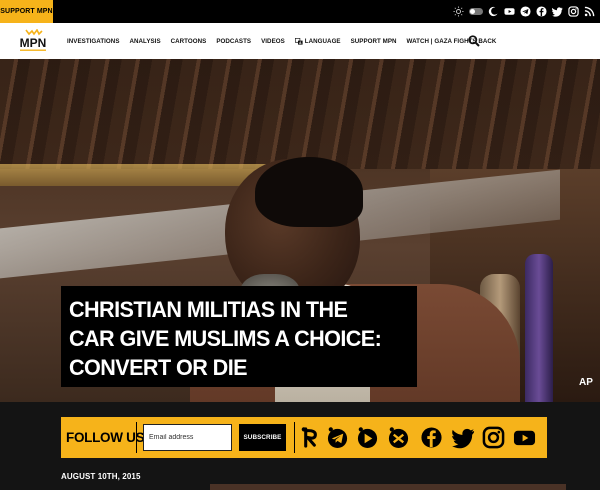  I want to click on nav-item-podcasts: PODCASTS, so click(233, 41).